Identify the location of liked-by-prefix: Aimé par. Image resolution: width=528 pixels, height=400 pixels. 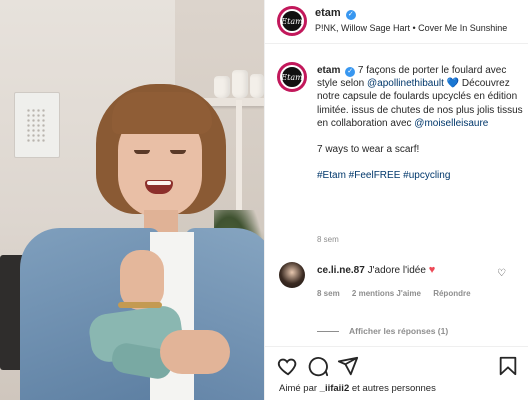
(299, 388).